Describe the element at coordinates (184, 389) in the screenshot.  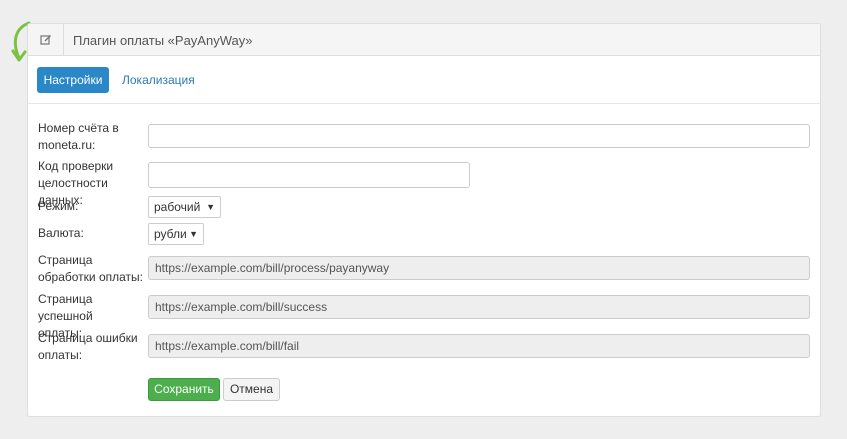
I see `save-button: Сохранить` at that location.